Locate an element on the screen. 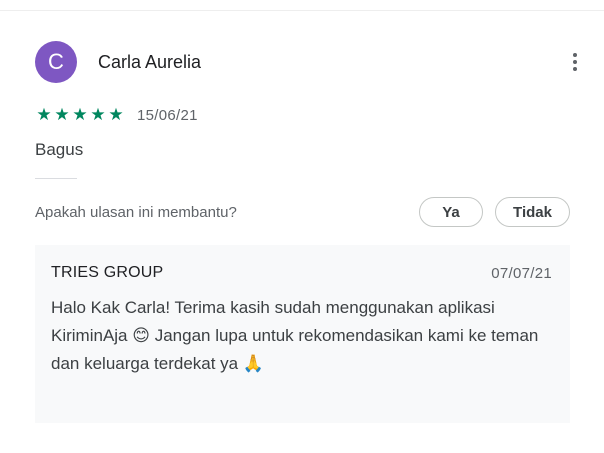  divider is located at coordinates (56, 178).